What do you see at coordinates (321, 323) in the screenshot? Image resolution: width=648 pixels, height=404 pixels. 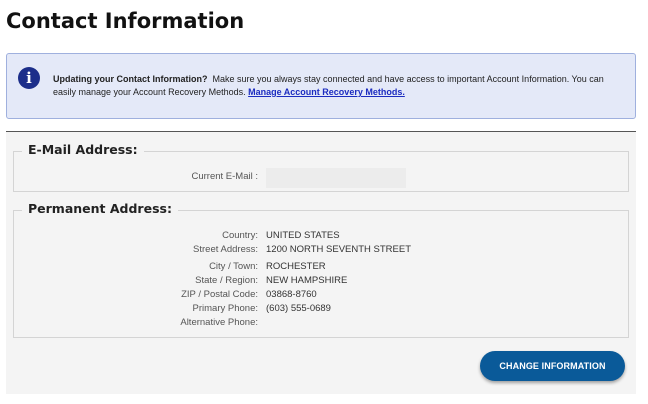 I see `alternative-phone-row: Alternative Phone:` at bounding box center [321, 323].